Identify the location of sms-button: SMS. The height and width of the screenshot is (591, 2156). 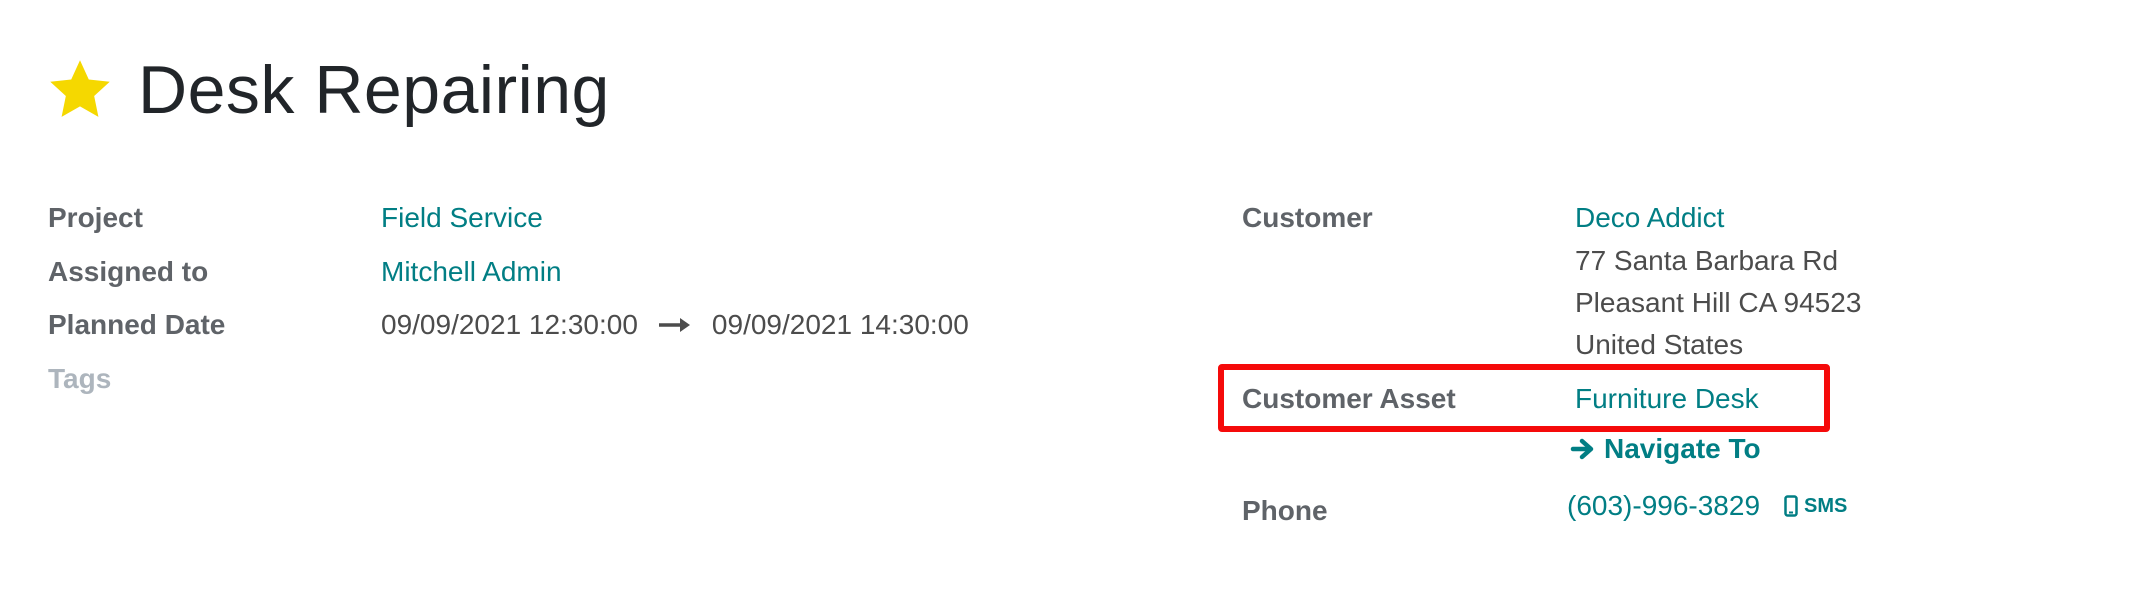
(1815, 506).